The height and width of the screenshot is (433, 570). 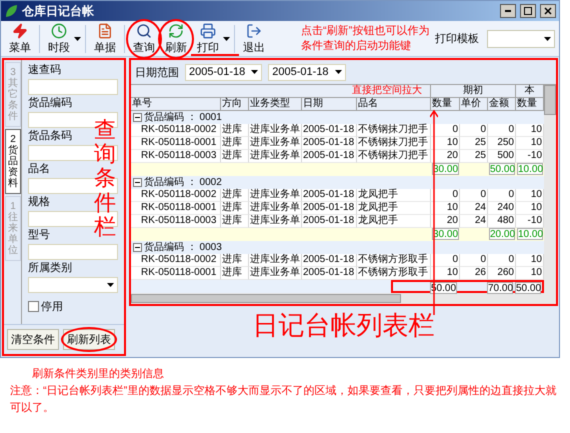 What do you see at coordinates (329, 104) in the screenshot?
I see `column-header: 日期` at bounding box center [329, 104].